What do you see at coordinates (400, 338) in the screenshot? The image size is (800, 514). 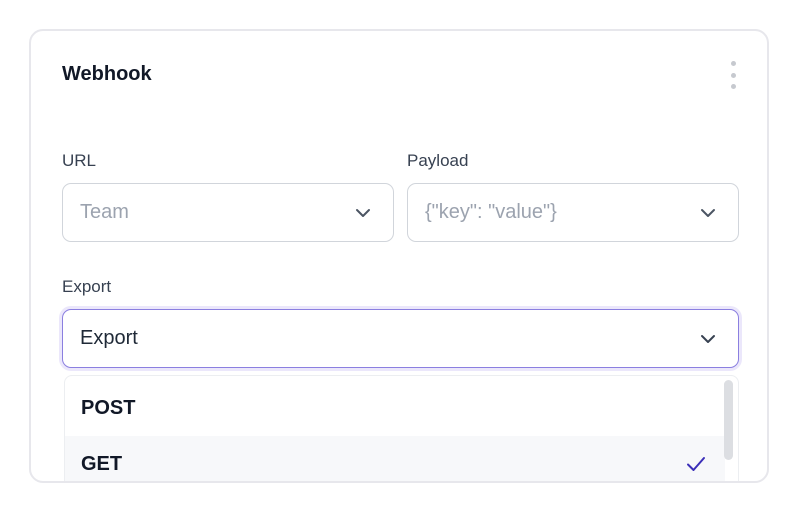 I see `export-select: Export` at bounding box center [400, 338].